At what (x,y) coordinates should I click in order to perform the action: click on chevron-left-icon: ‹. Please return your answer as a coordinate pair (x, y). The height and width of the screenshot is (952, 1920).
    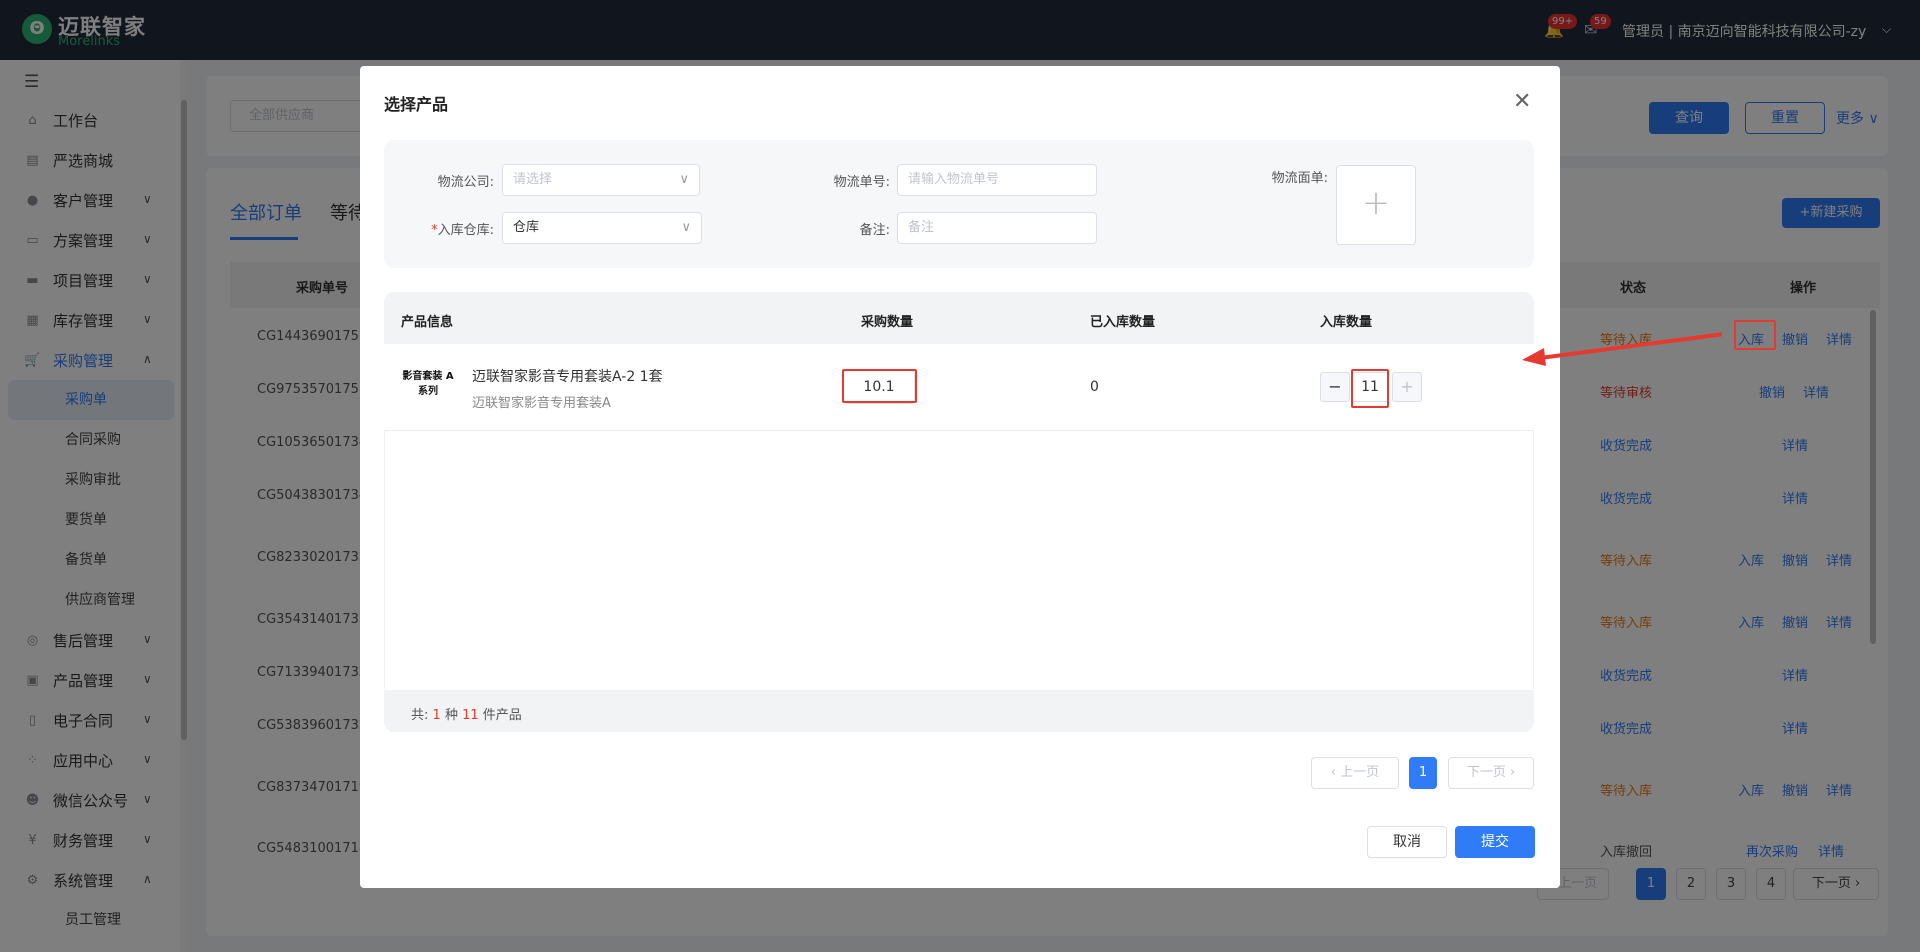
    Looking at the image, I should click on (1333, 772).